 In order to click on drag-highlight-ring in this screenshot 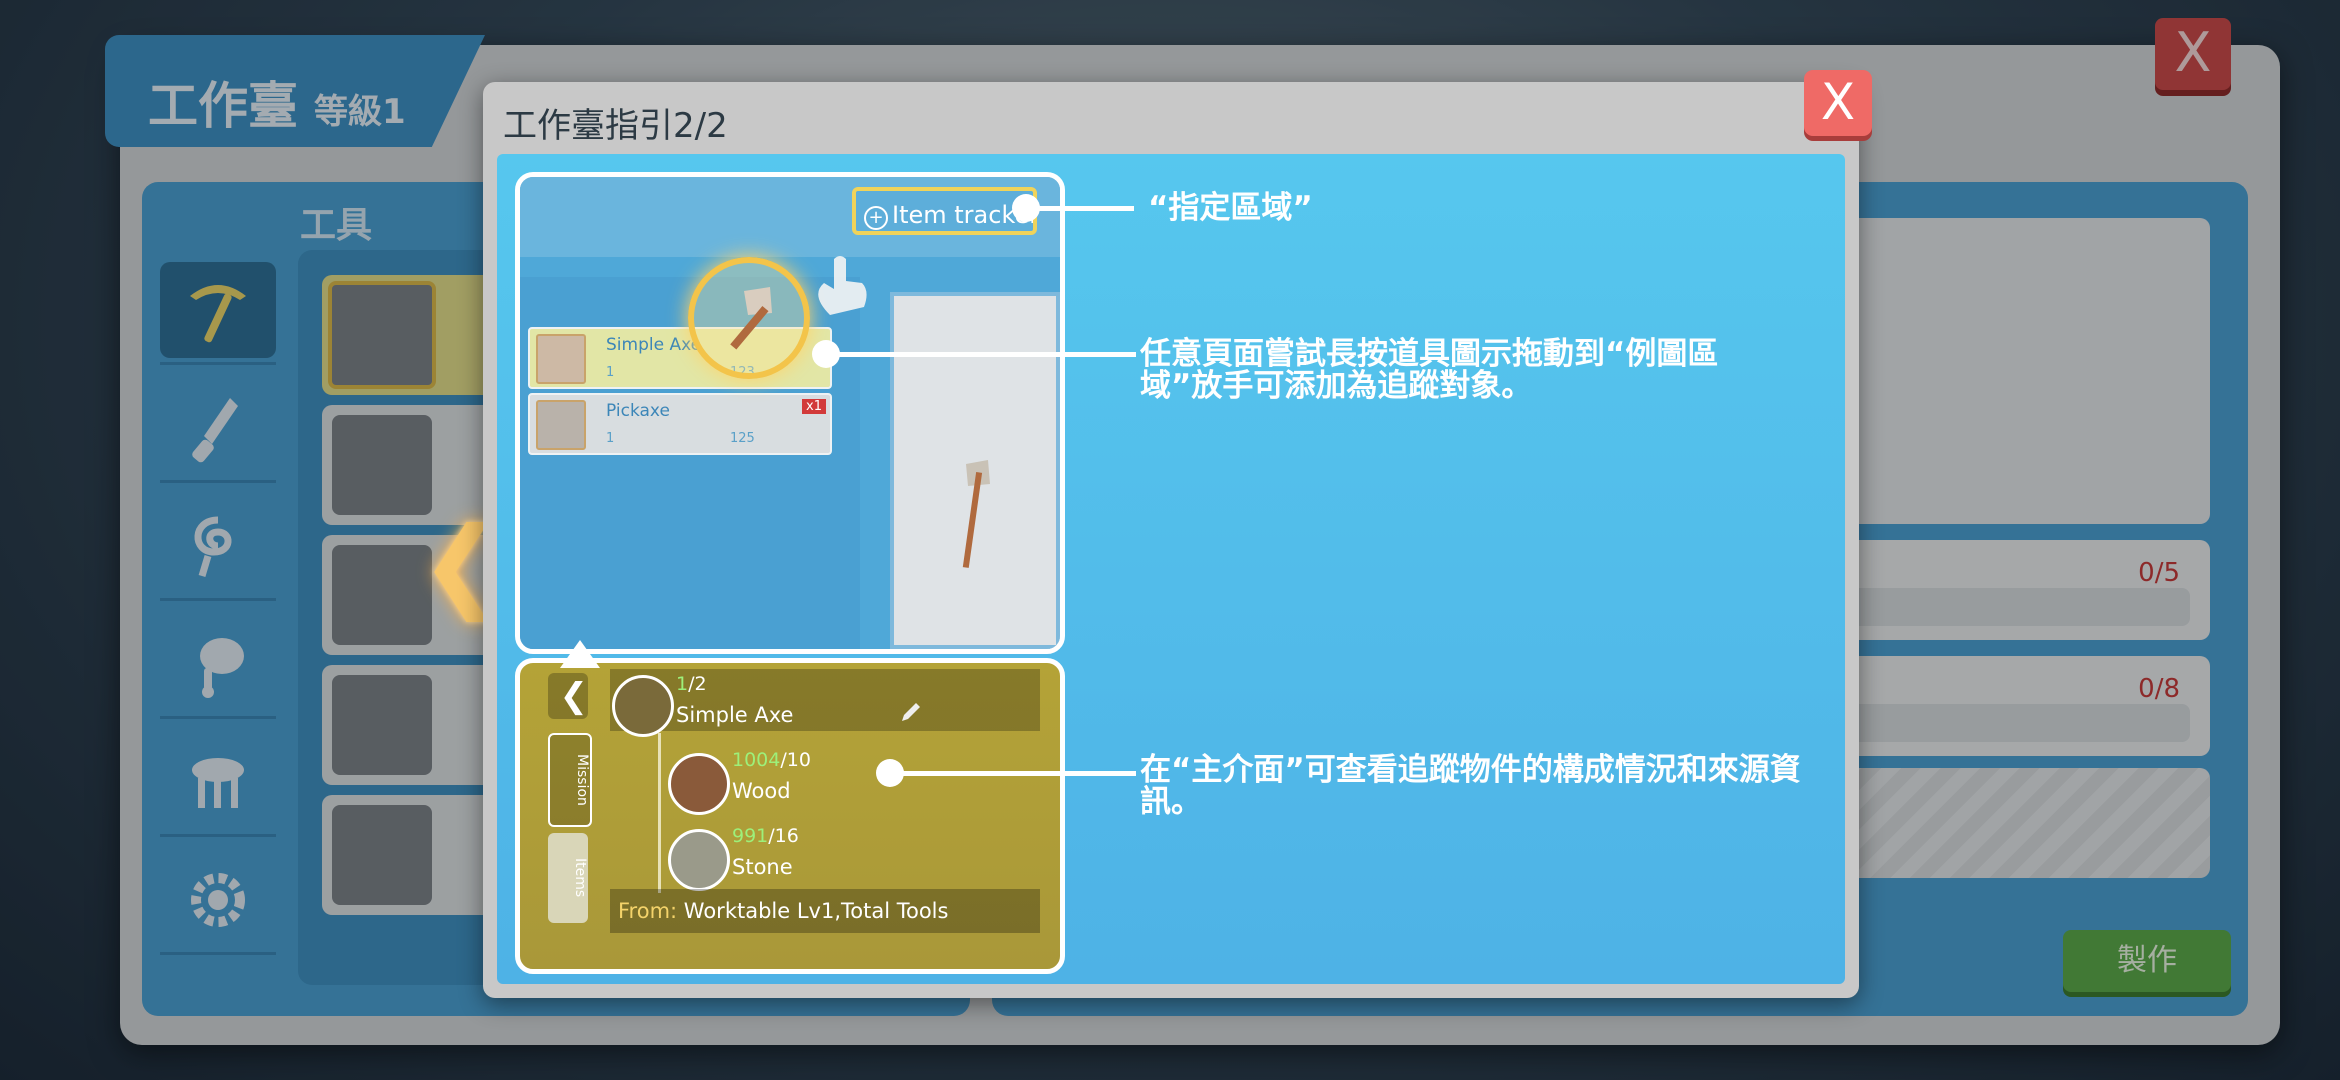, I will do `click(749, 318)`.